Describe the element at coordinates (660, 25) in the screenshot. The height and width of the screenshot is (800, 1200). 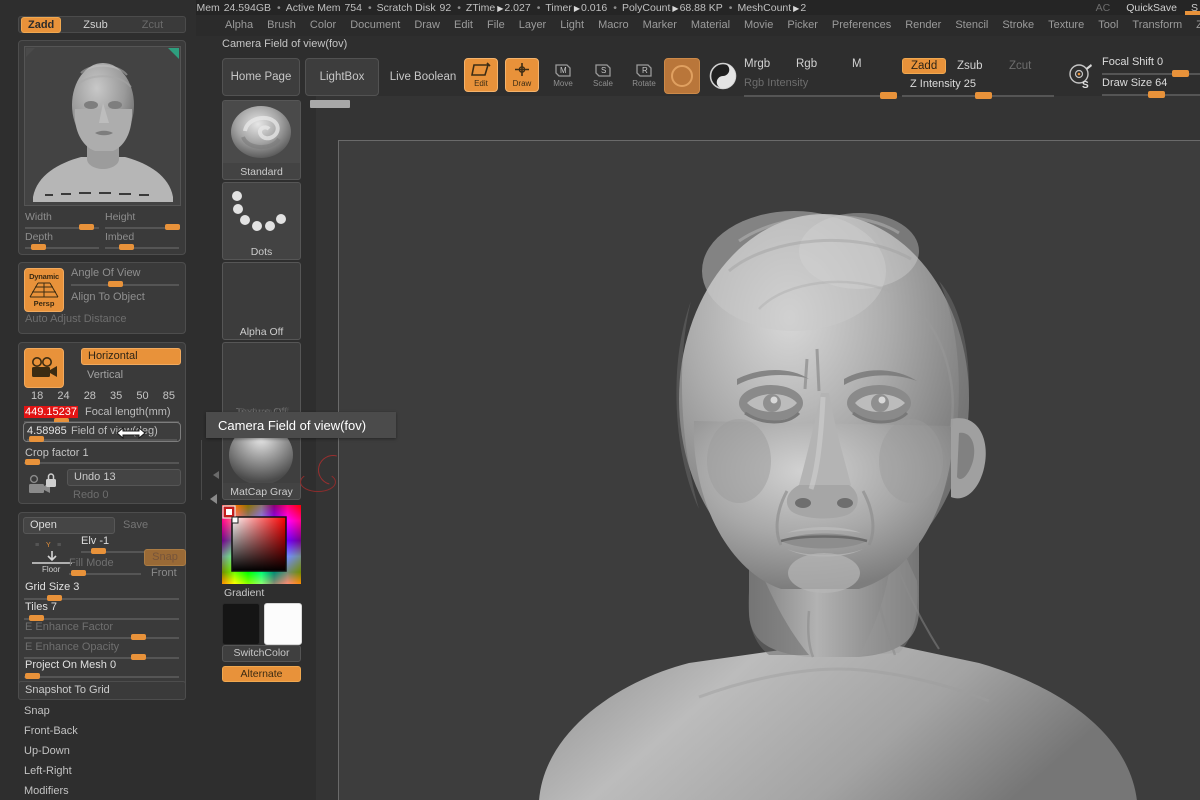
I see `menu-item-marker: Marker` at that location.